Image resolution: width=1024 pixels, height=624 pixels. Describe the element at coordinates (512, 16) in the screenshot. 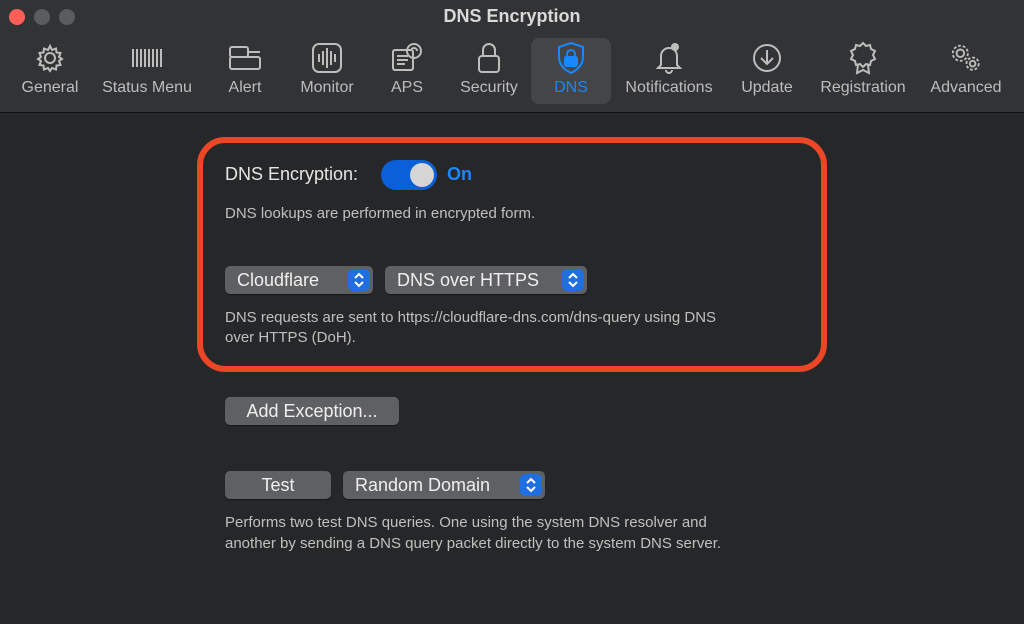

I see `window-title: DNS Encryption` at that location.